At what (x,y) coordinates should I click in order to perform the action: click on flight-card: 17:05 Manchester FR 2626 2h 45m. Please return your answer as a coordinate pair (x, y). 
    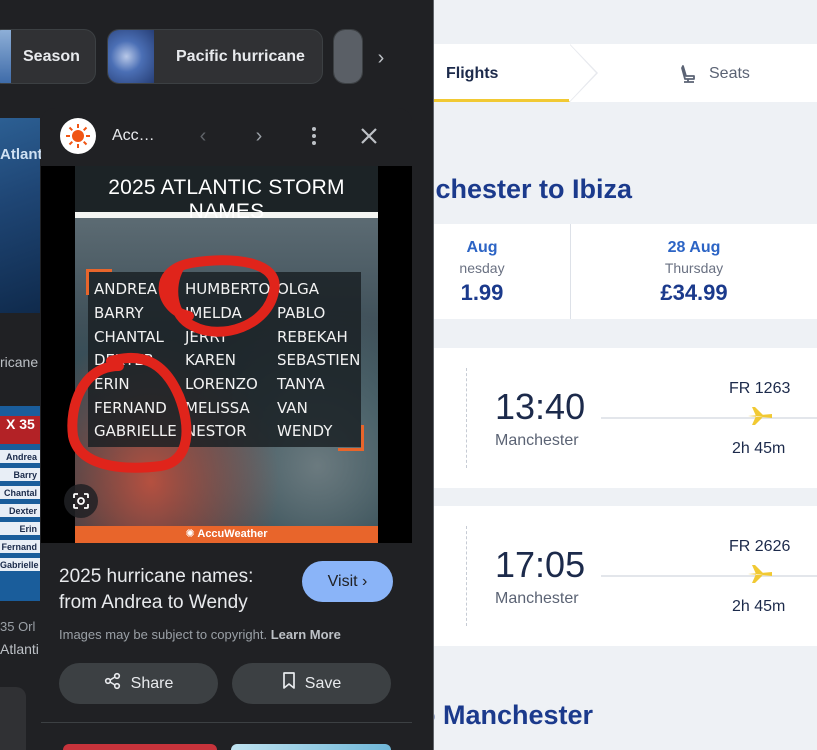
    Looking at the image, I should click on (625, 576).